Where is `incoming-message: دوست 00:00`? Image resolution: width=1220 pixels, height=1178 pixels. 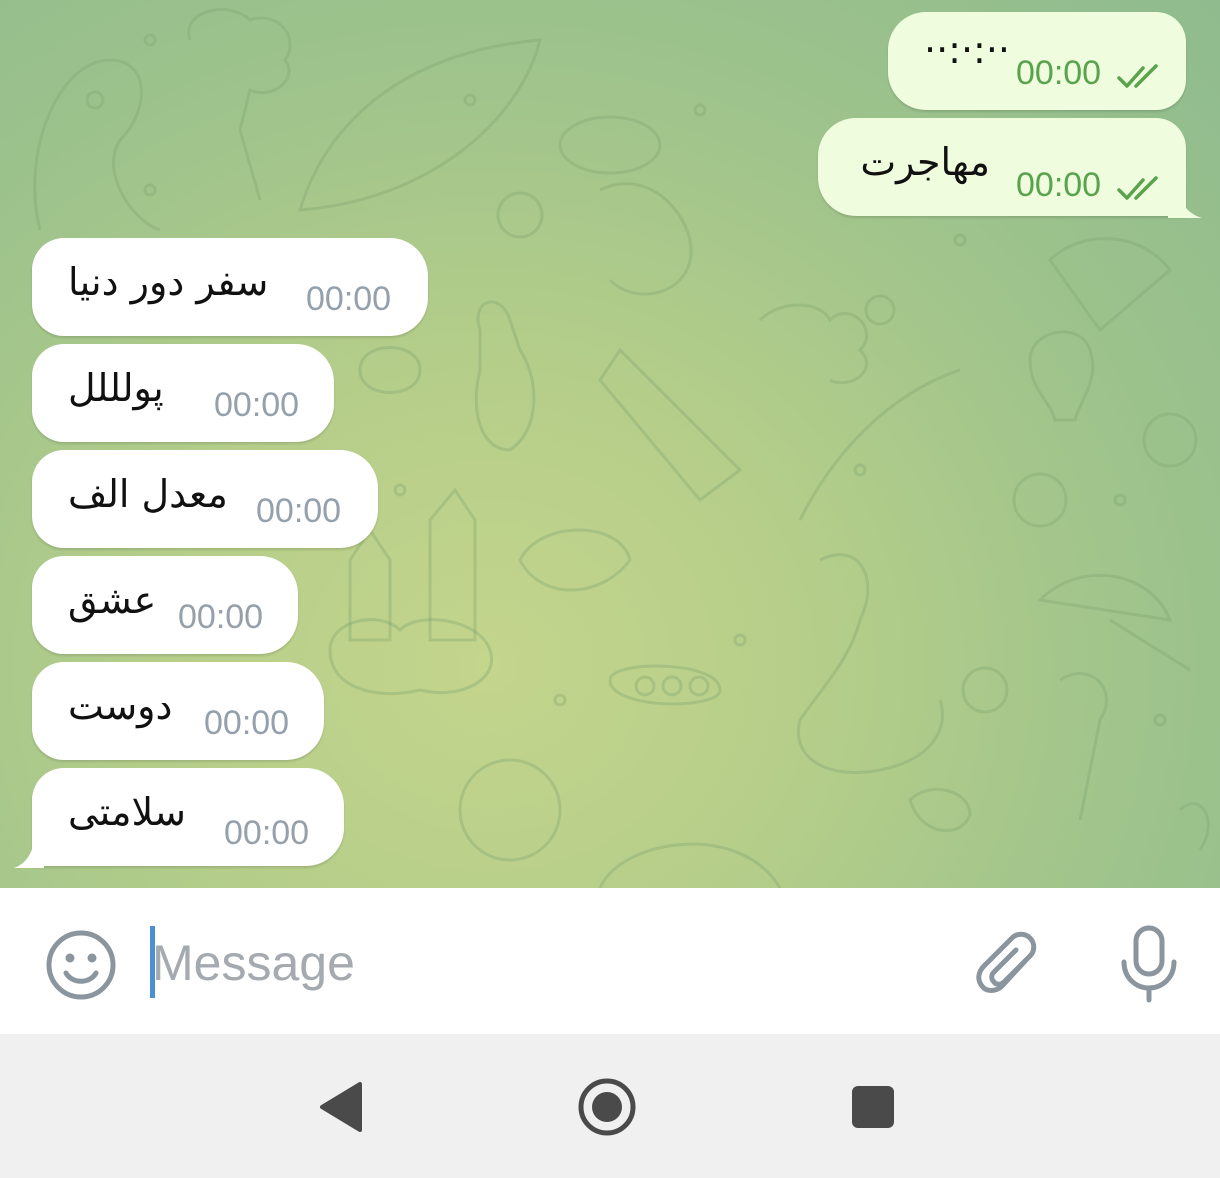
incoming-message: دوست 00:00 is located at coordinates (178, 711).